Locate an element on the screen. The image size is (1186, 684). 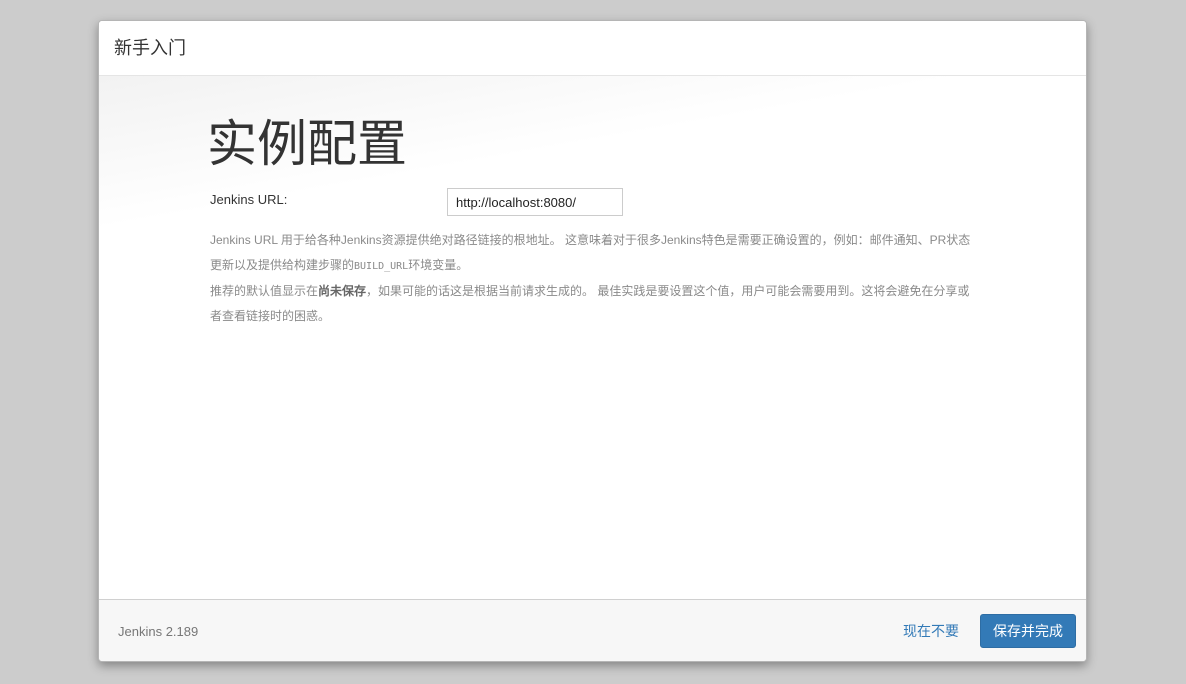
help-text-segment: 推荐的默认值显示在 is located at coordinates (264, 291).